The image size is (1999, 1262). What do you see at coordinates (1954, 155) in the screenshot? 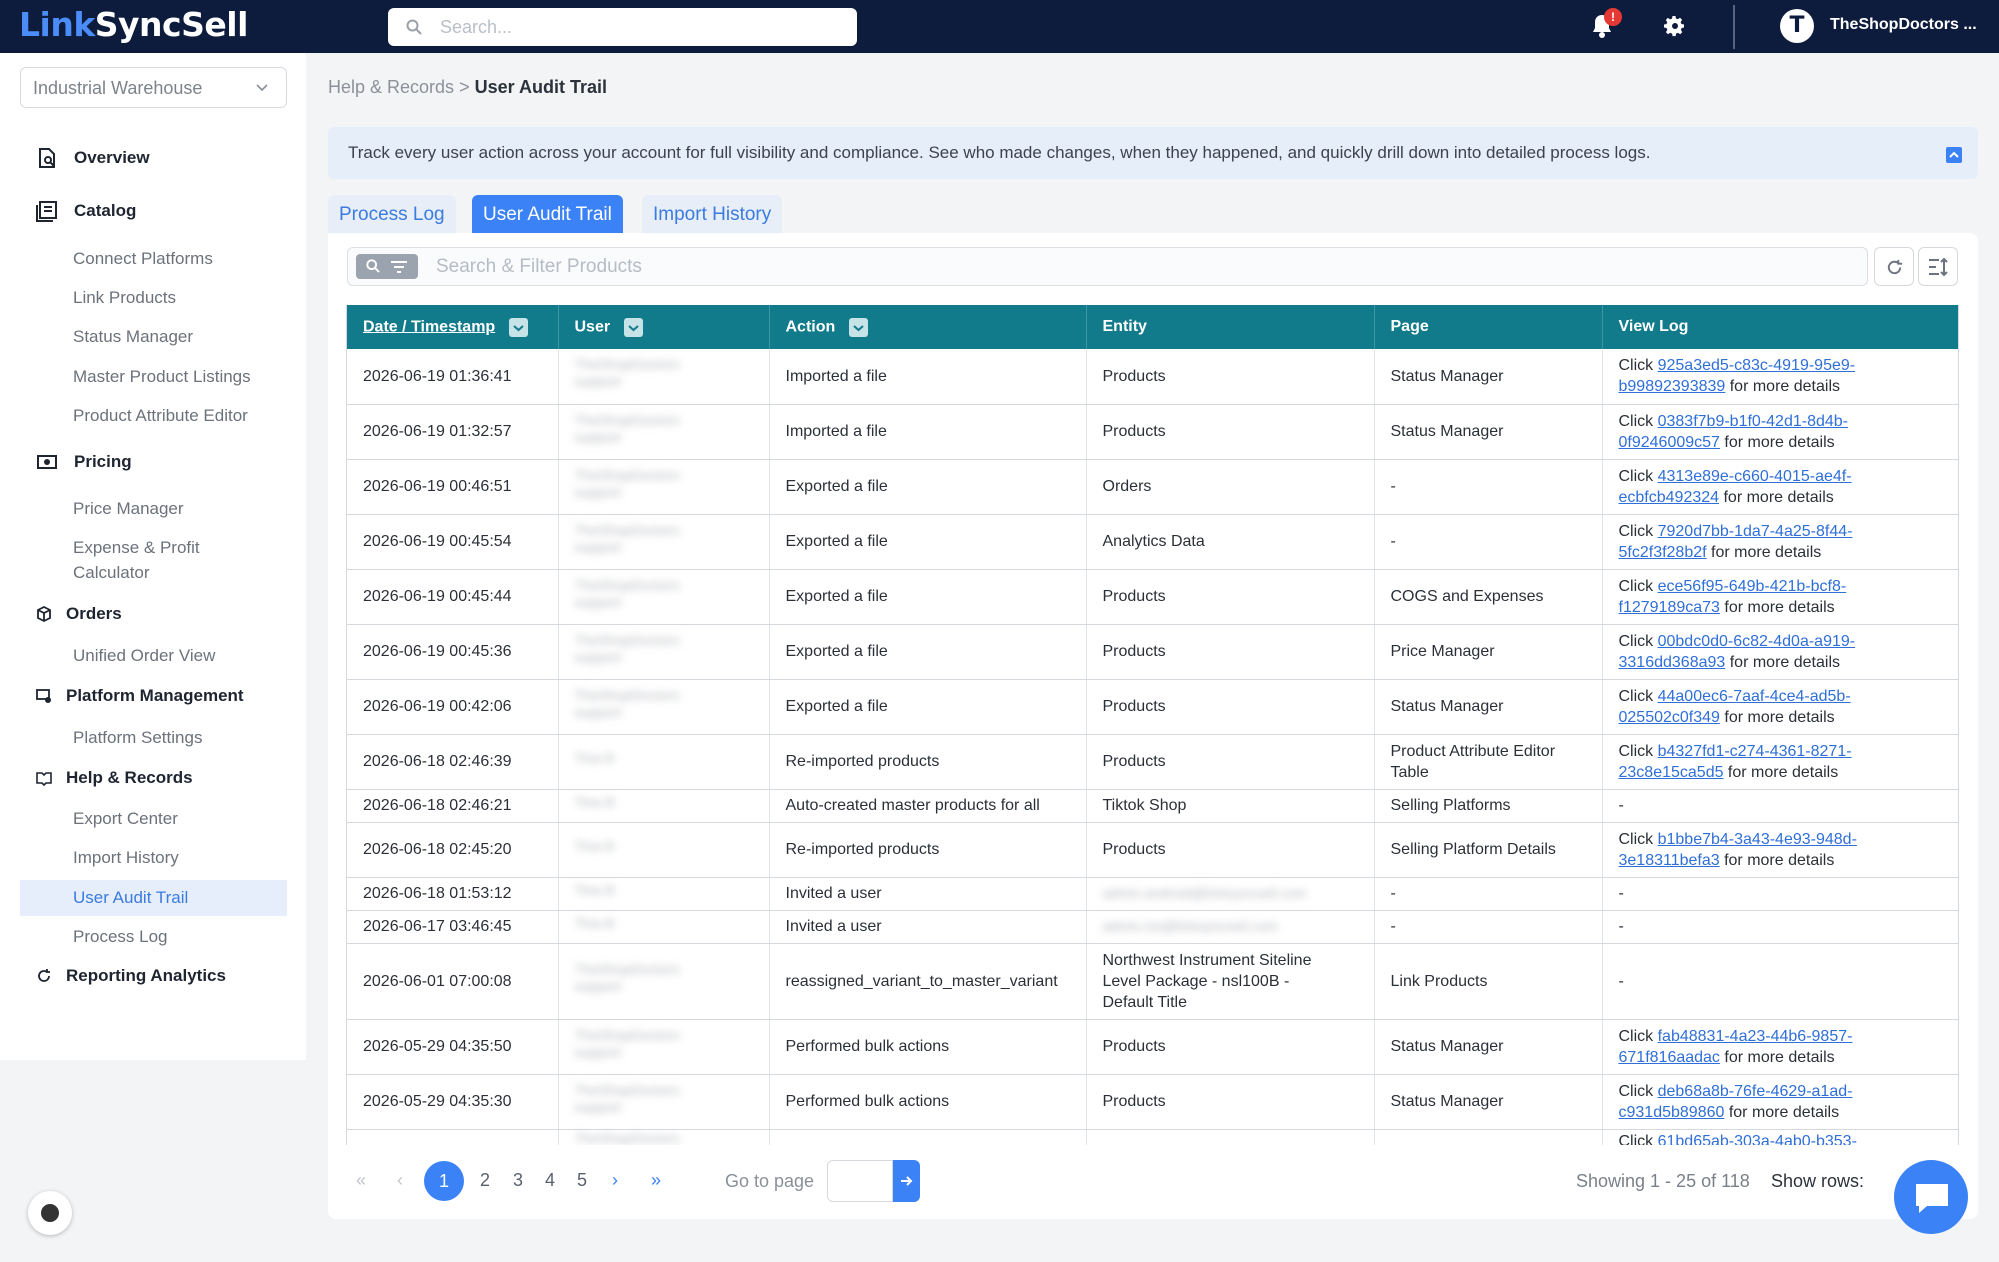
I see `collapse-banner-button` at bounding box center [1954, 155].